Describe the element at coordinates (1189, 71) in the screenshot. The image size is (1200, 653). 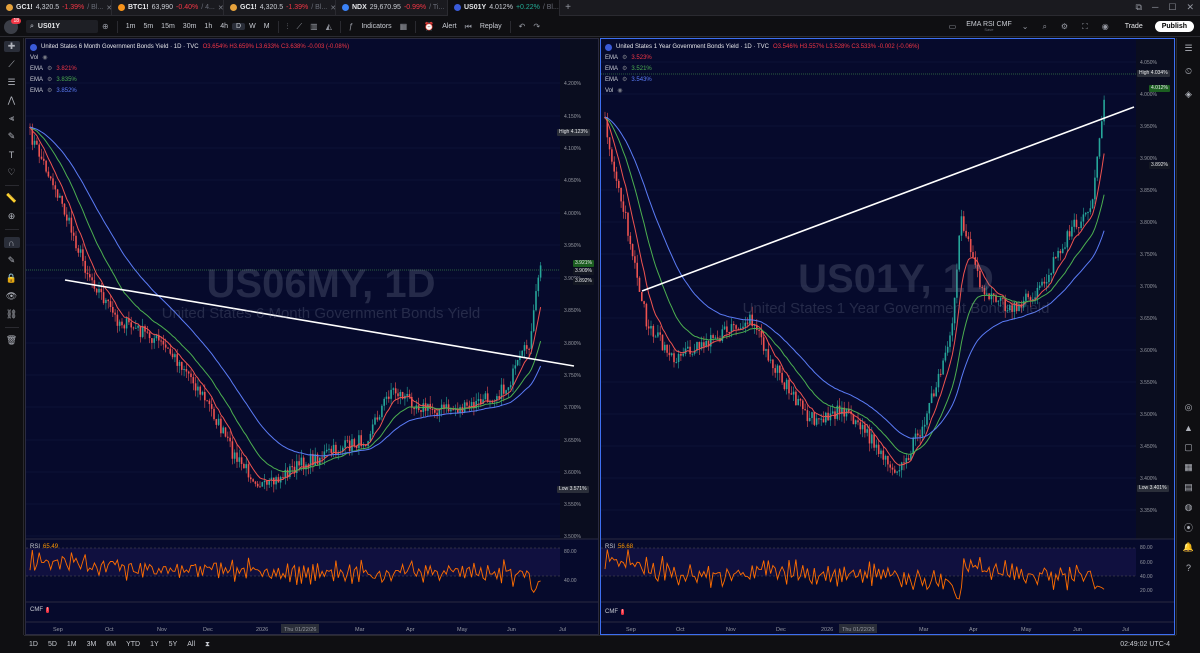
I see `alerts-clock-icon: ⏲` at that location.